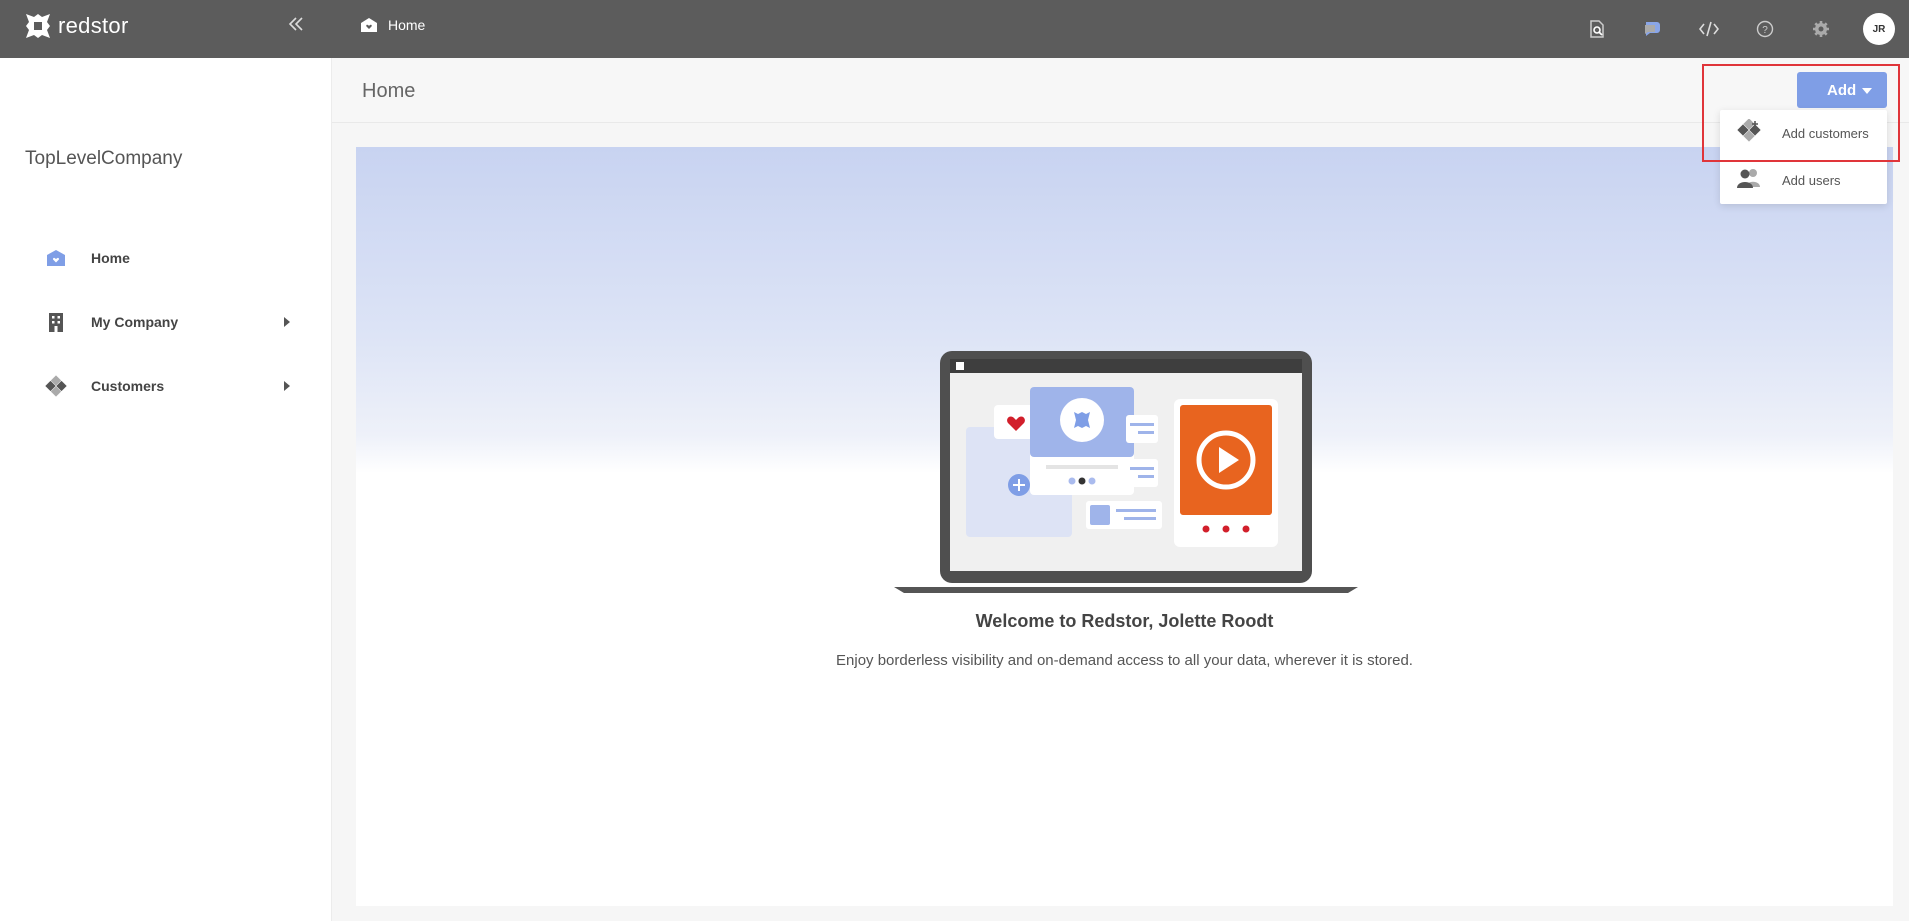 This screenshot has height=921, width=1909. I want to click on chat-button, so click(1653, 29).